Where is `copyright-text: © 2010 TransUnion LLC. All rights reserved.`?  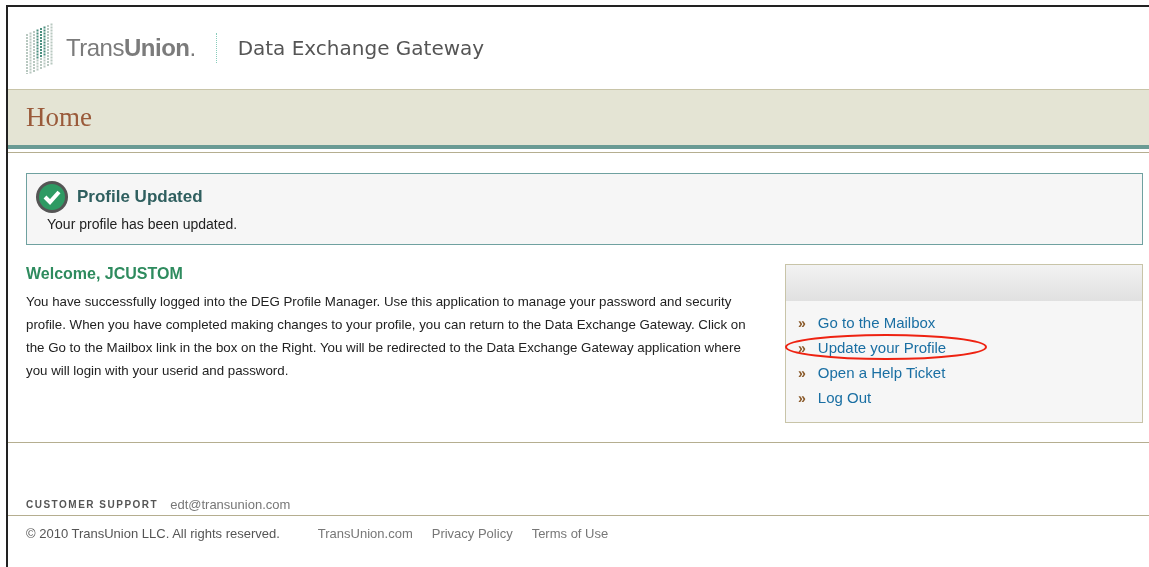
copyright-text: © 2010 TransUnion LLC. All rights reserved. is located at coordinates (153, 533).